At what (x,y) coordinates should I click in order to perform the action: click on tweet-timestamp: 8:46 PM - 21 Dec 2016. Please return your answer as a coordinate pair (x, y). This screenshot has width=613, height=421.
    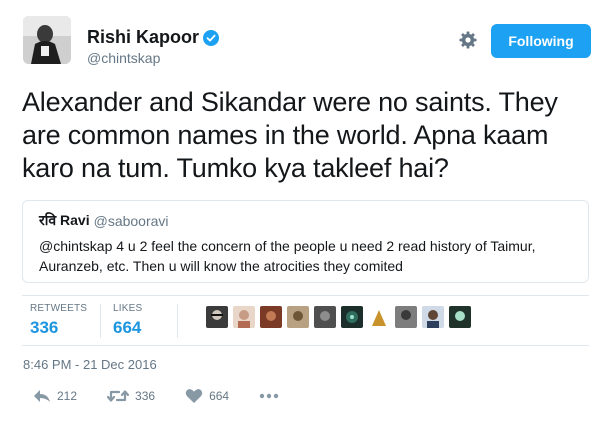
    Looking at the image, I should click on (90, 364).